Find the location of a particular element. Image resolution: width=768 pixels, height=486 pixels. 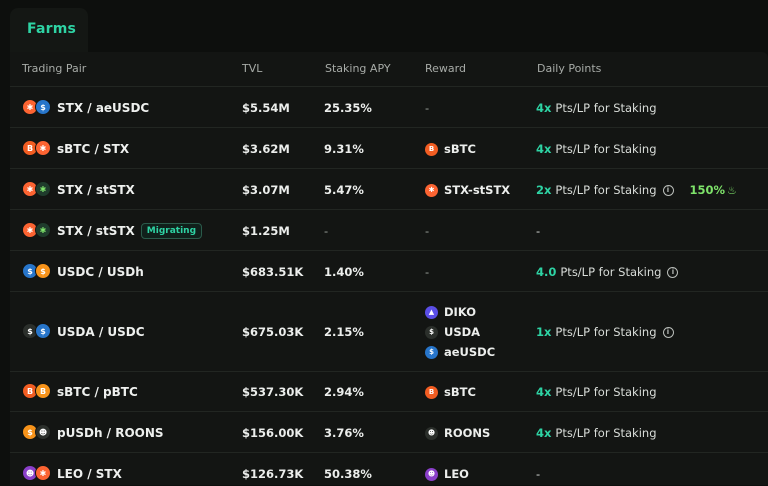

trading-pair: $ ☻ pUSDh / ROONS is located at coordinates (93, 433).